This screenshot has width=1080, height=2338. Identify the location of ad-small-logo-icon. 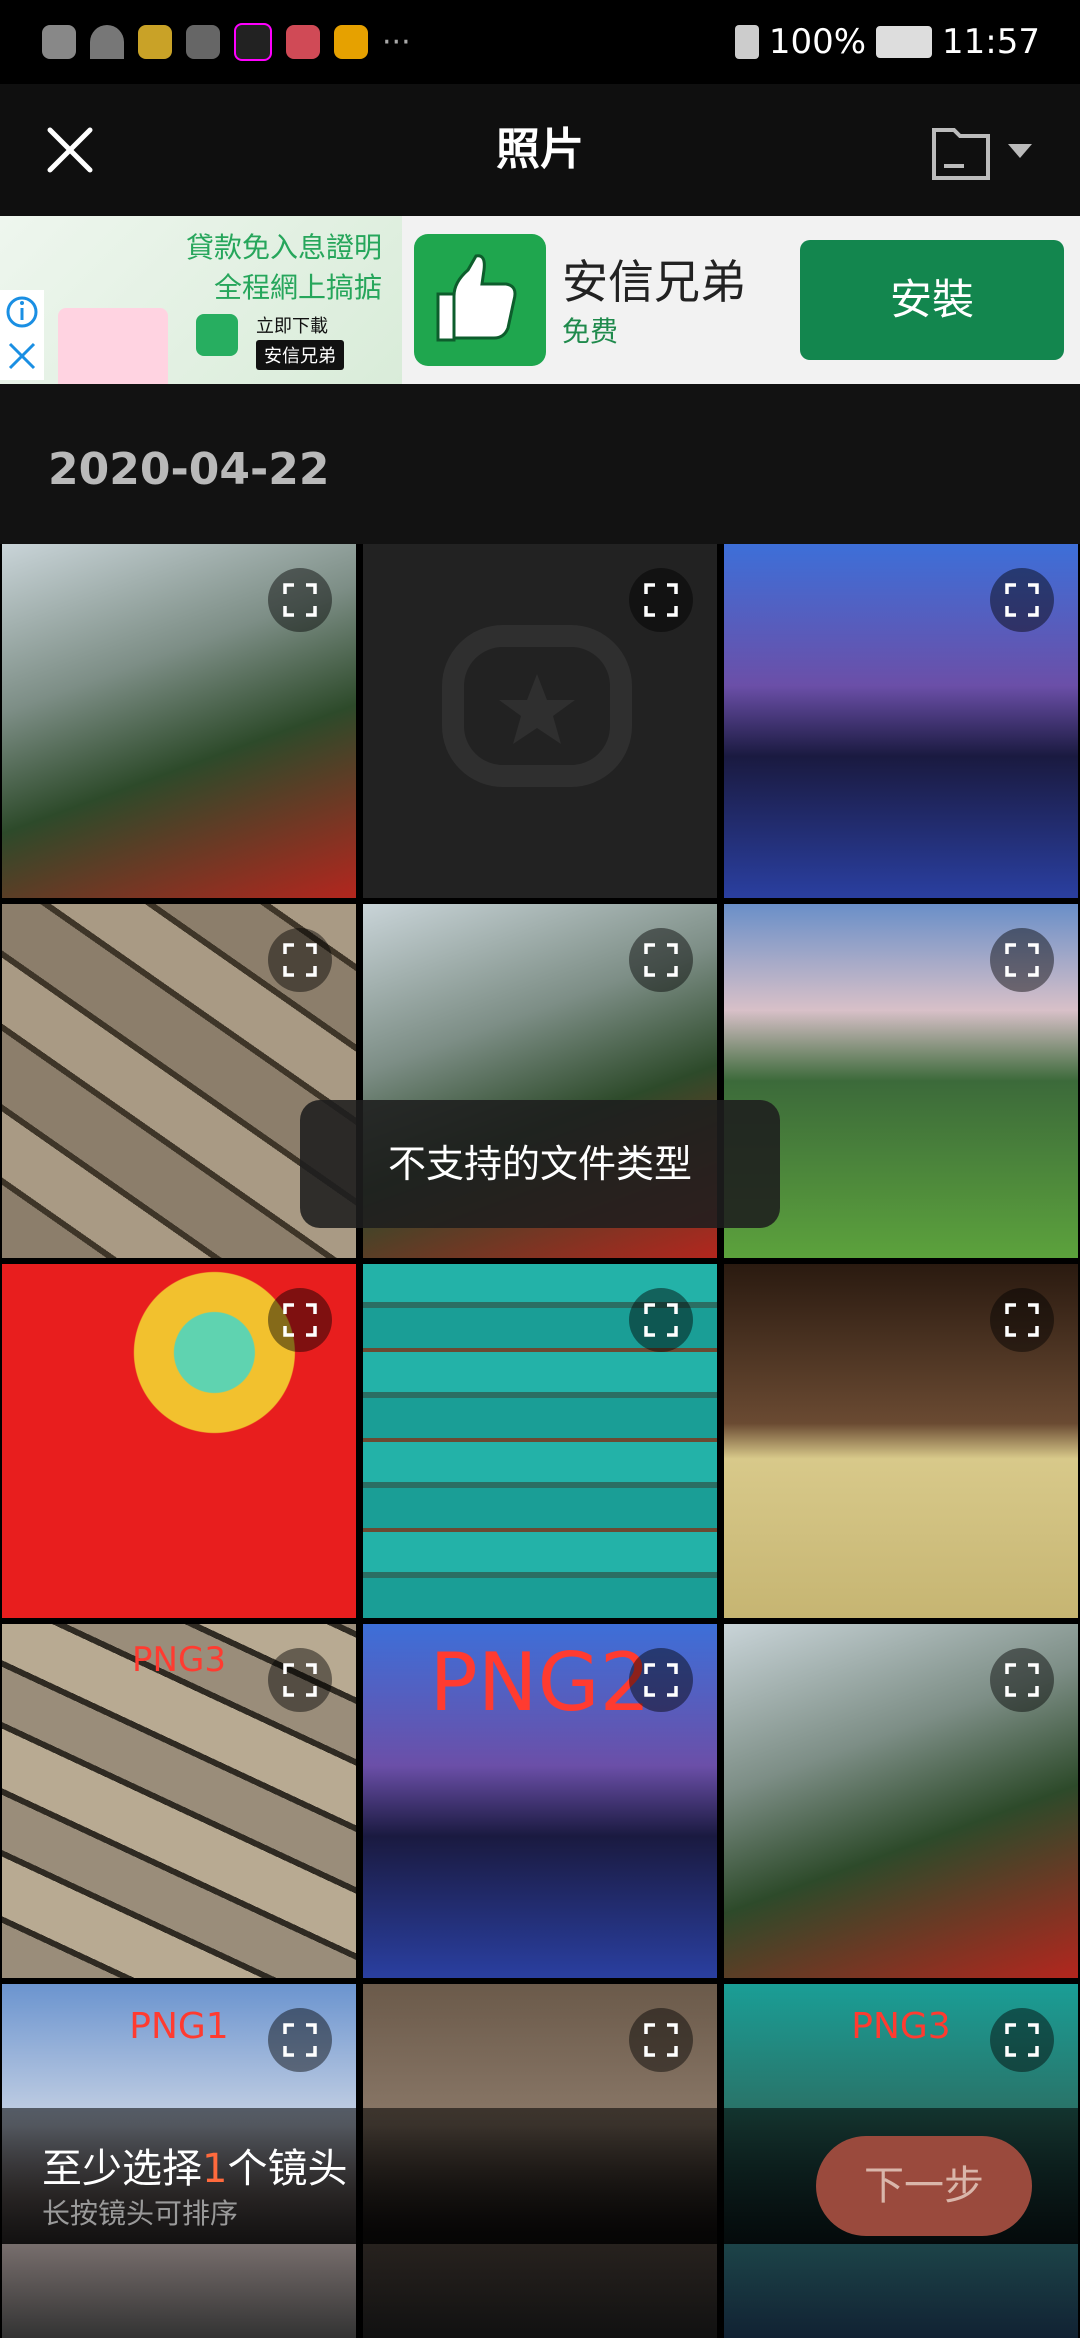
(217, 335).